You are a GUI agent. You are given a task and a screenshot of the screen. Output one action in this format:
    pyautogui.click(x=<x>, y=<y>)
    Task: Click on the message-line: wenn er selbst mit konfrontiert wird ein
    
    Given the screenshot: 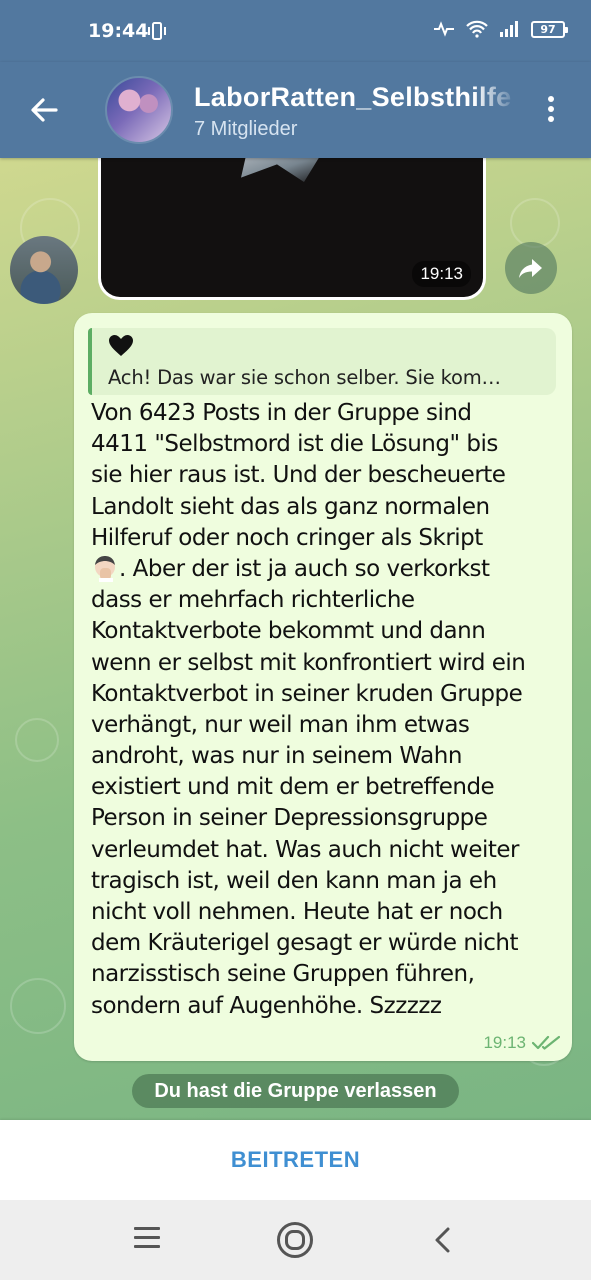 What is the action you would take?
    pyautogui.click(x=308, y=662)
    